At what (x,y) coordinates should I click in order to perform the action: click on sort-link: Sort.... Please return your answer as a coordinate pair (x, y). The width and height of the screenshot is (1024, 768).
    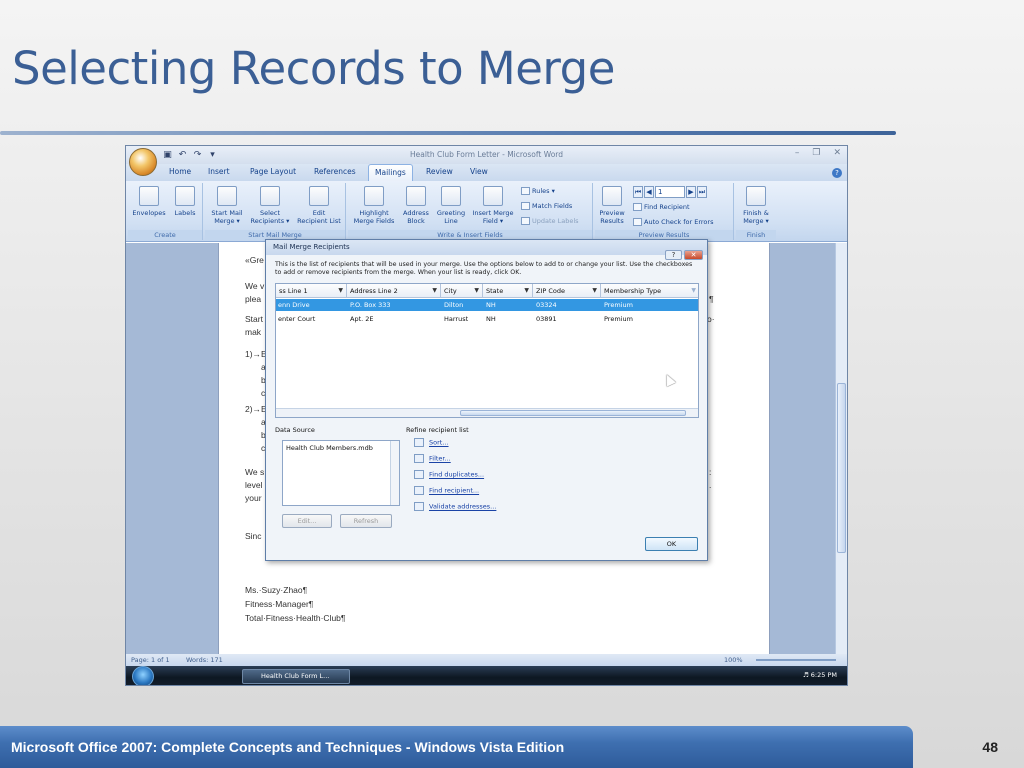
    Looking at the image, I should click on (431, 442).